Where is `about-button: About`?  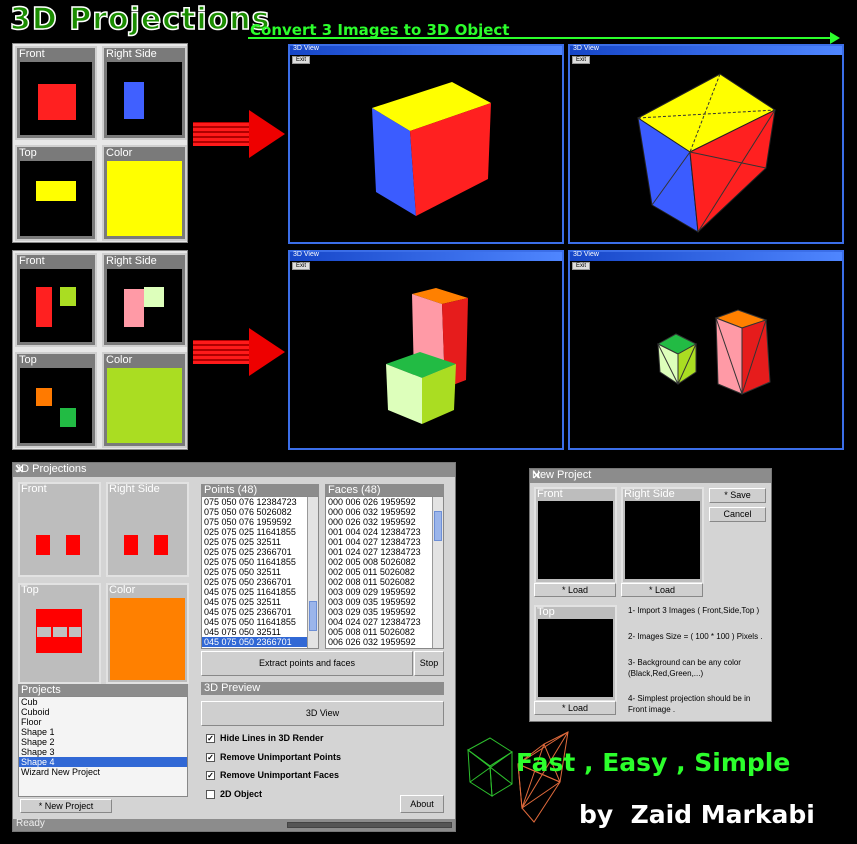 about-button: About is located at coordinates (422, 804).